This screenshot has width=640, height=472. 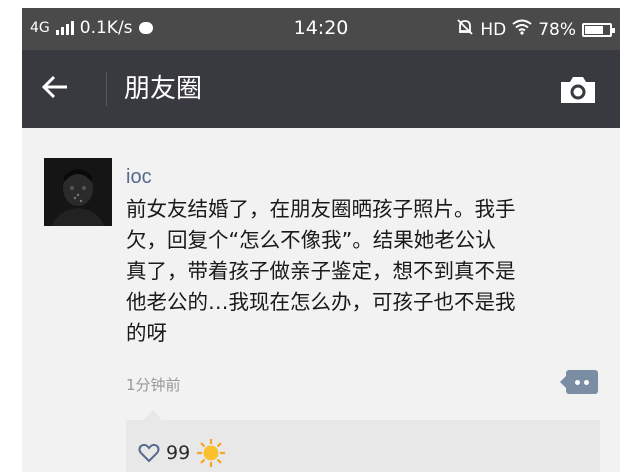 I want to click on battery-percent: 78%, so click(x=557, y=29).